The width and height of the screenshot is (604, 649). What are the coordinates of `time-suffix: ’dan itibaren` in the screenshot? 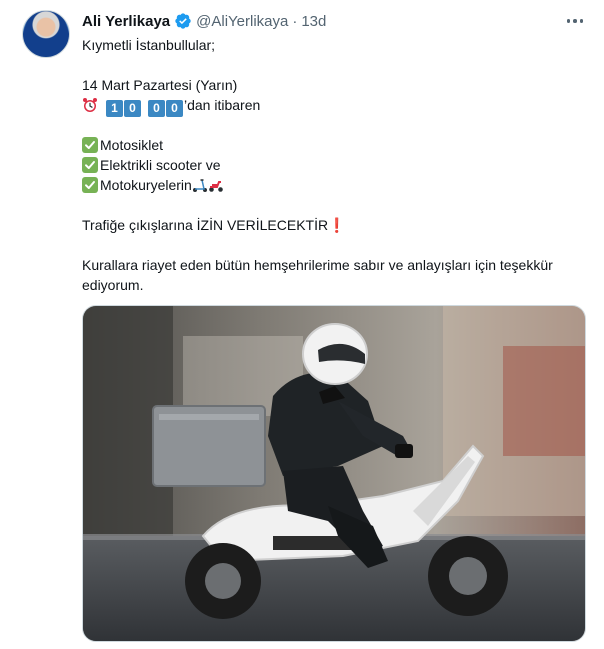 It's located at (222, 105).